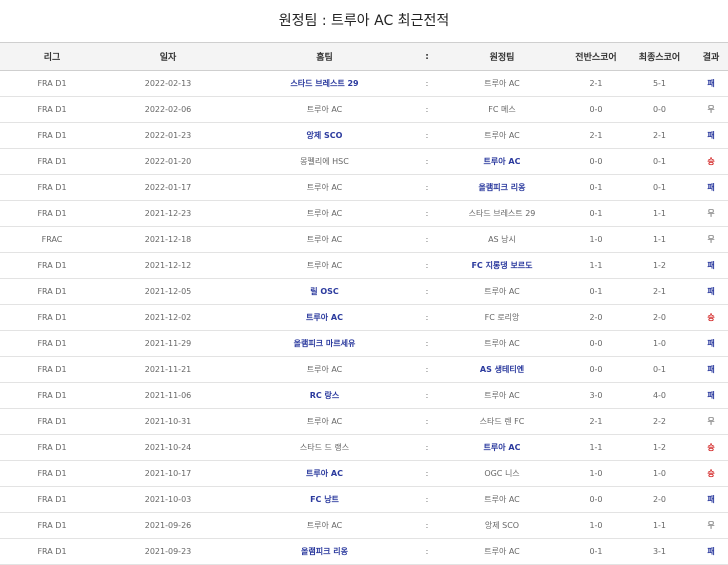 This screenshot has height=565, width=728. What do you see at coordinates (502, 317) in the screenshot?
I see `away-team-cell: FC 로리앙` at bounding box center [502, 317].